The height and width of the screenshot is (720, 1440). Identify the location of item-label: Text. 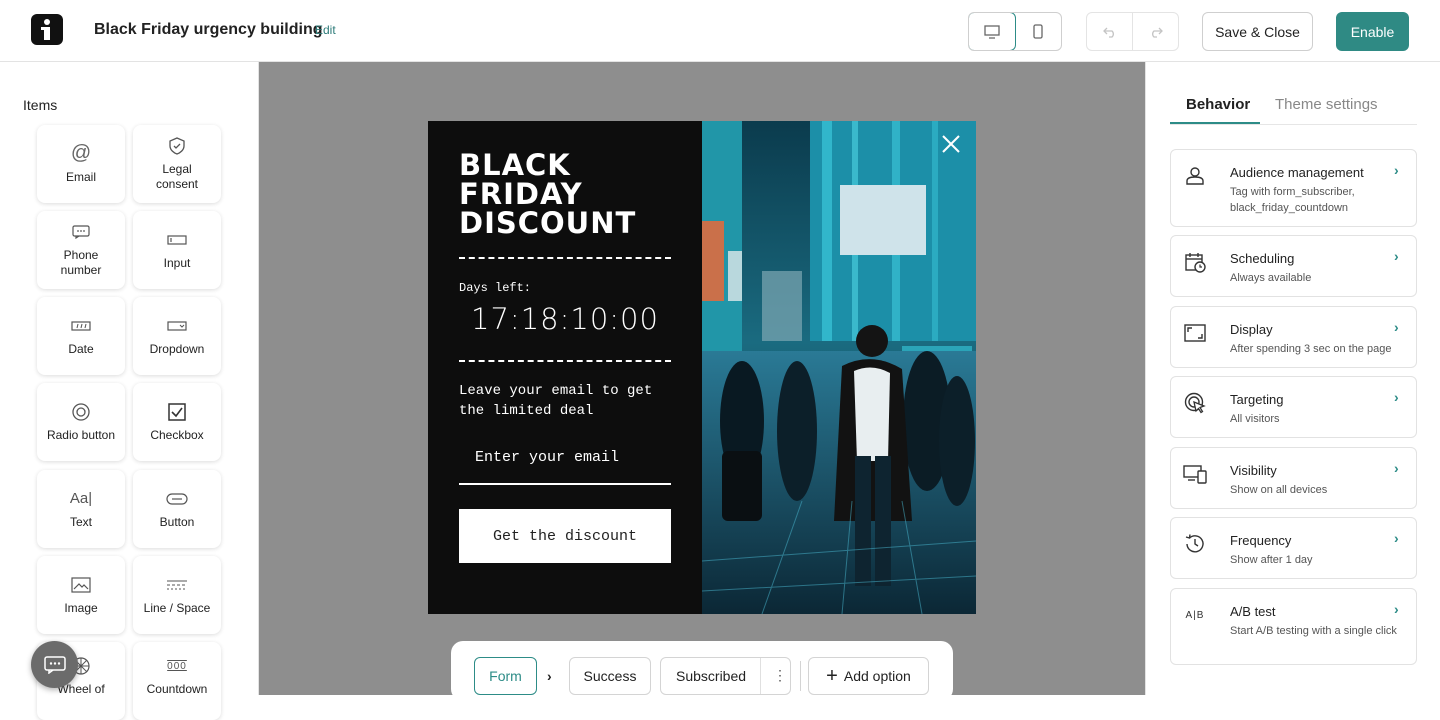
(80, 521).